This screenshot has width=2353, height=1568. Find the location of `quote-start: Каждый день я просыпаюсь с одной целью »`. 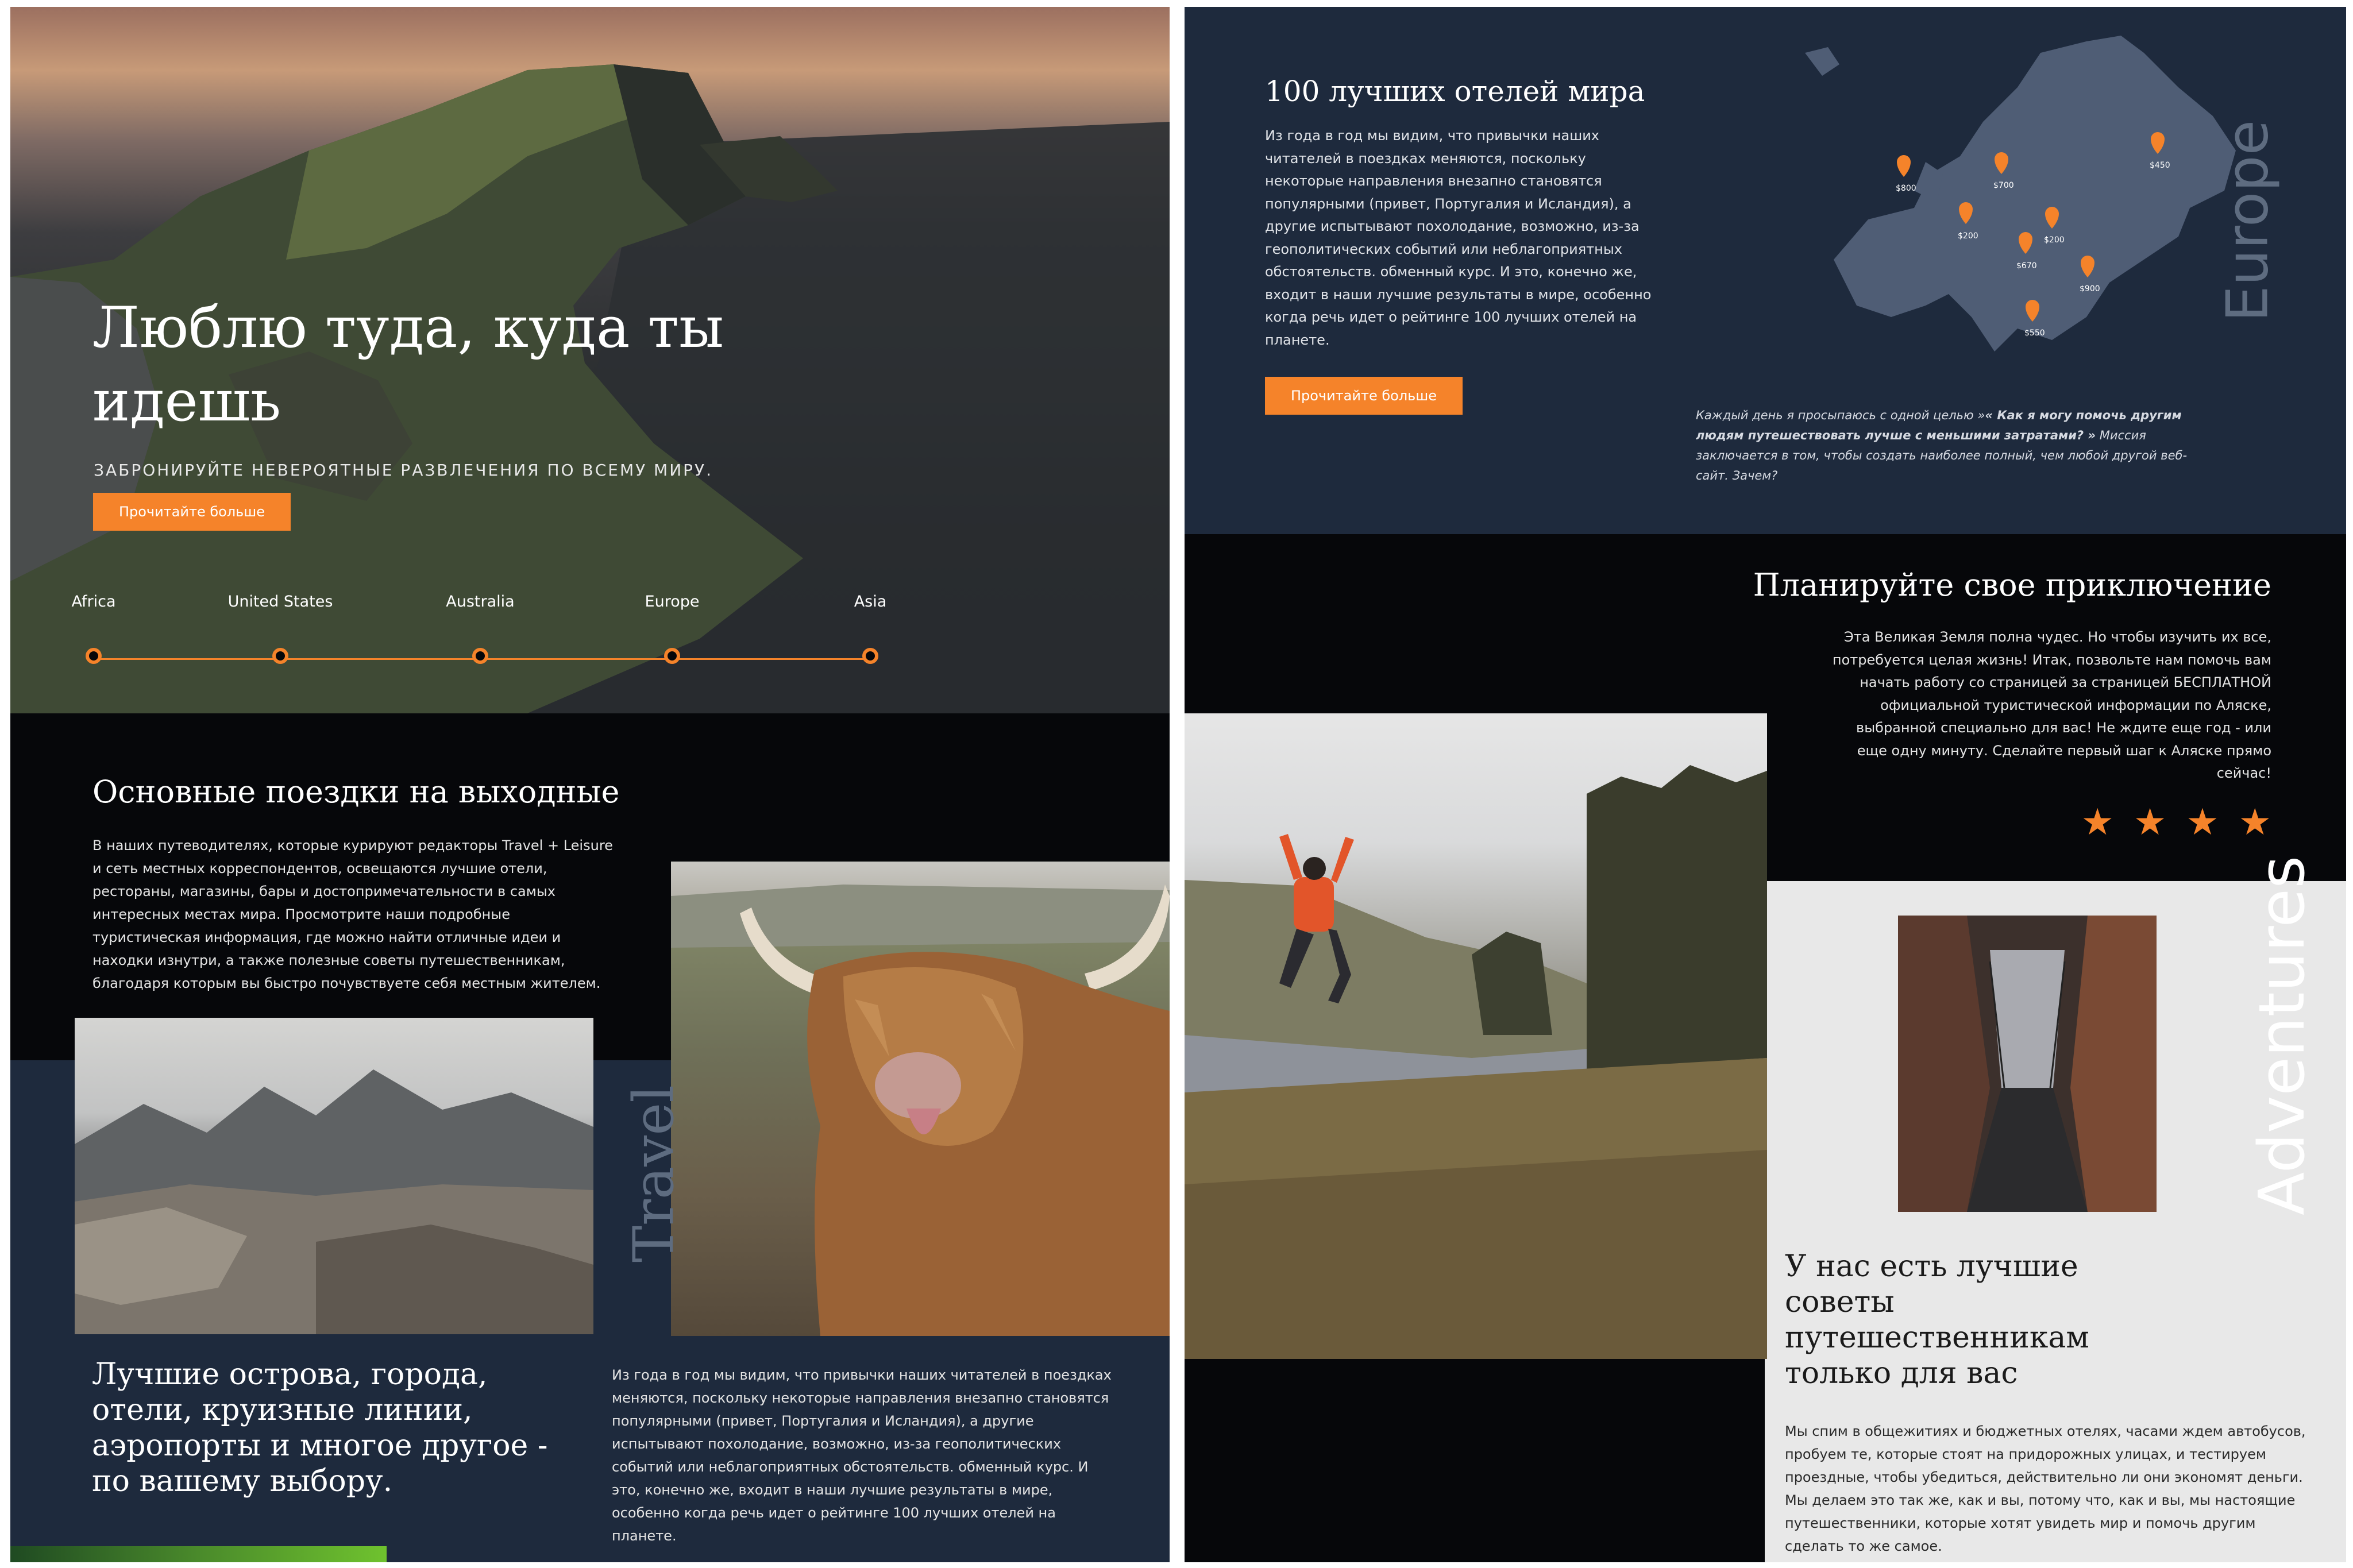

quote-start: Каждый день я просыпаюсь с одной целью » is located at coordinates (1840, 415).